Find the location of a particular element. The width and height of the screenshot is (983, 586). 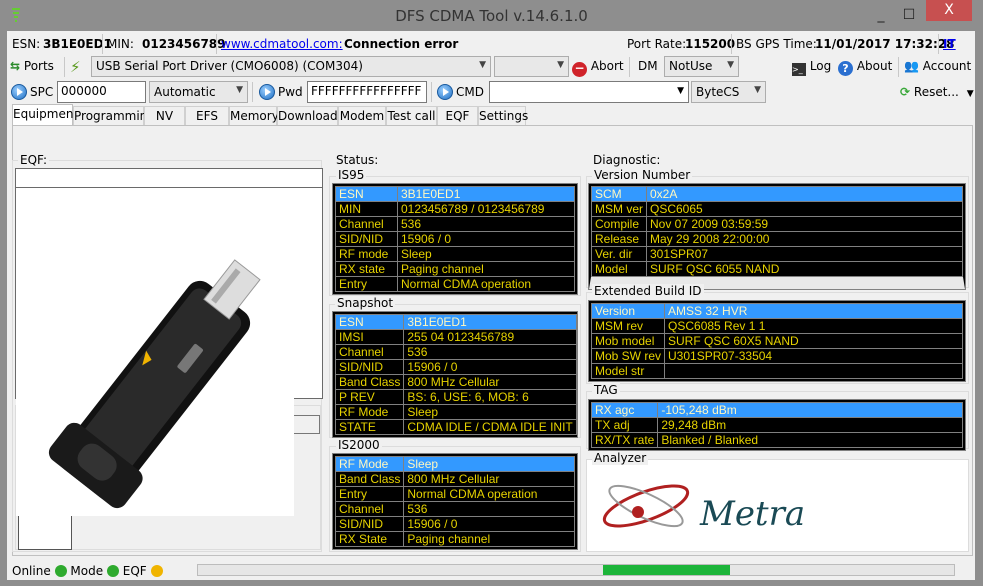

grid-row: Mob model SURF QSC 60X5 NAND is located at coordinates (776, 341).